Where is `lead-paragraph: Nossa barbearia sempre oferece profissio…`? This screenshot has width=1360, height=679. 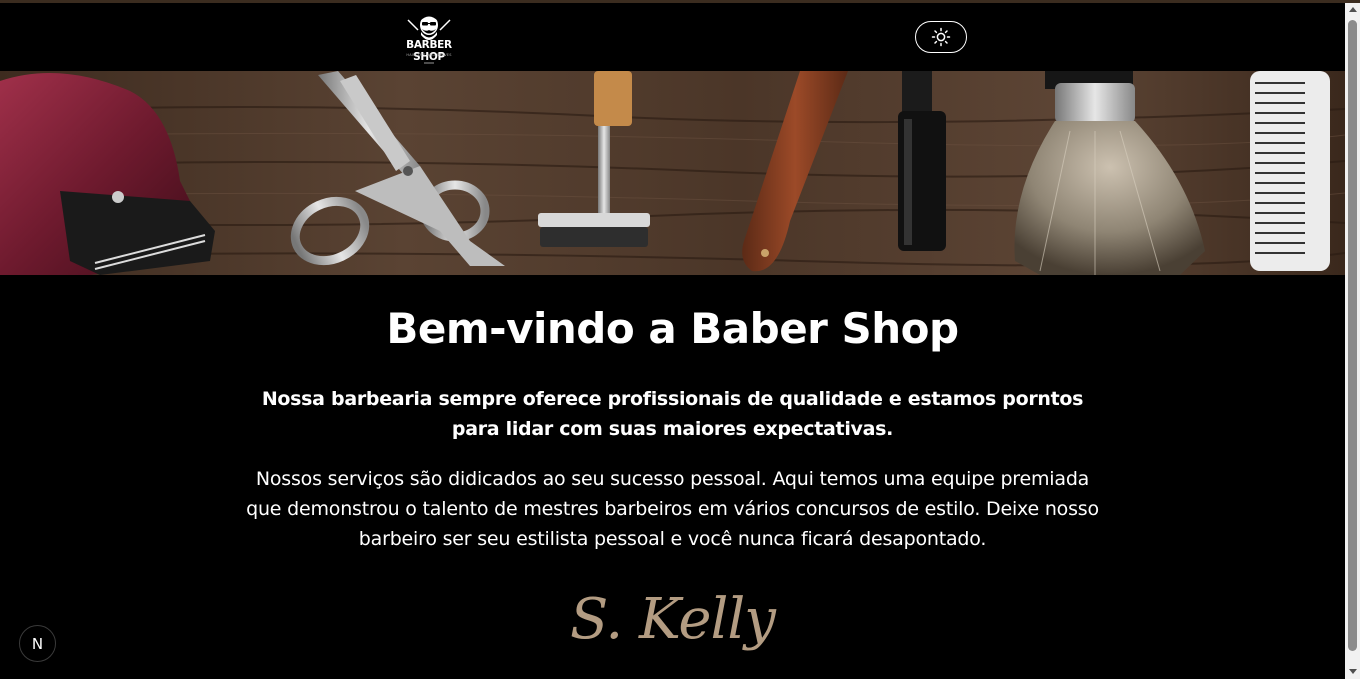 lead-paragraph: Nossa barbearia sempre oferece profissio… is located at coordinates (672, 414).